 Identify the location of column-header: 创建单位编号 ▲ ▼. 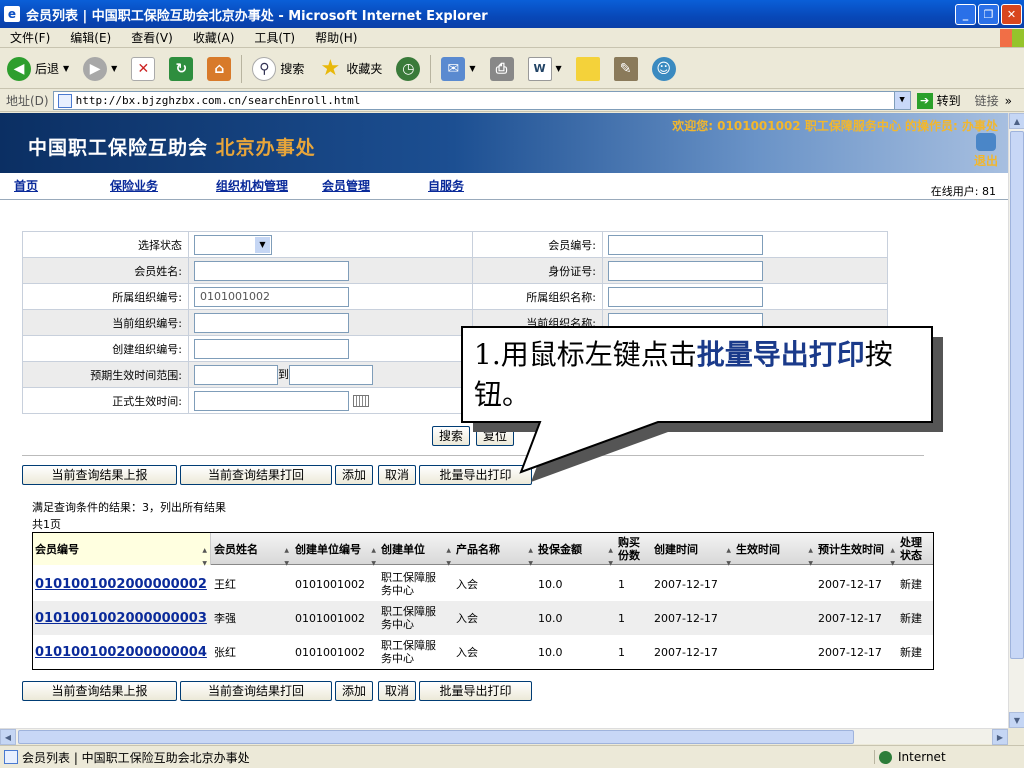
(336, 550).